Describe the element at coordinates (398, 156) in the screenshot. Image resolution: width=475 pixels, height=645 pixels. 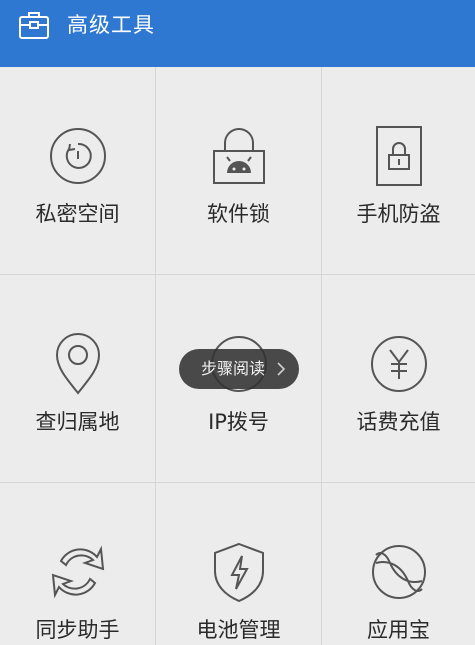
I see `anti-theft-icon` at that location.